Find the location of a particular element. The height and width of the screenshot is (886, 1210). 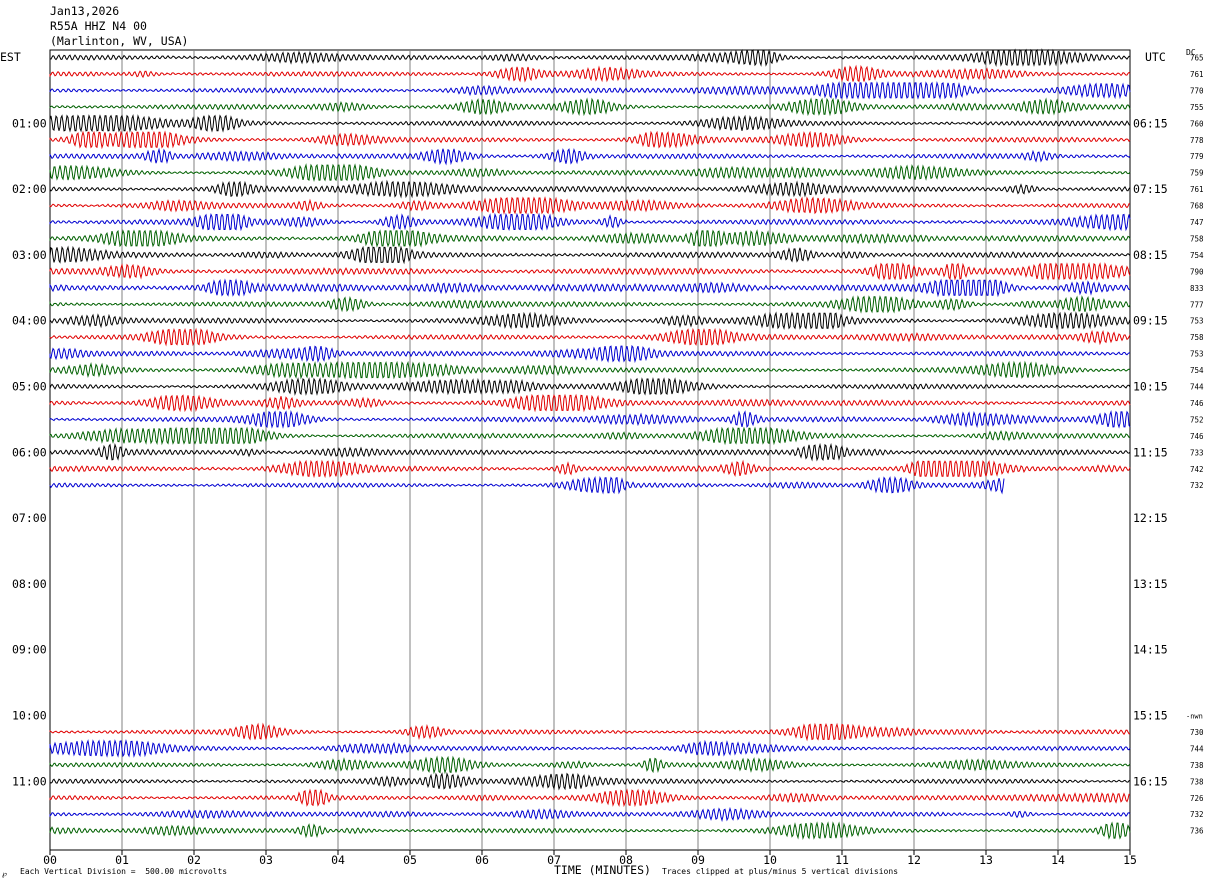

dc-offset-label: 790 is located at coordinates (1197, 271).